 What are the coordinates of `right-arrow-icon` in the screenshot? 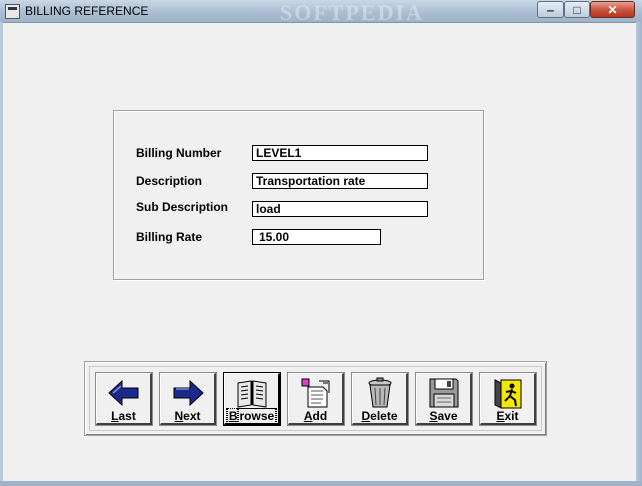 It's located at (188, 393).